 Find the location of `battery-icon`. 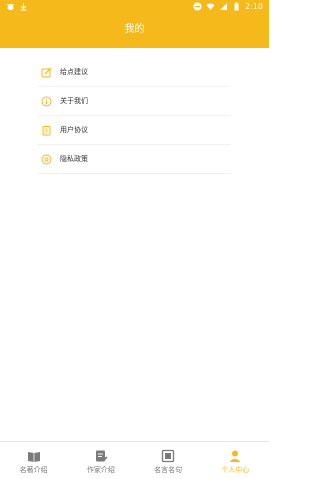

battery-icon is located at coordinates (236, 6).